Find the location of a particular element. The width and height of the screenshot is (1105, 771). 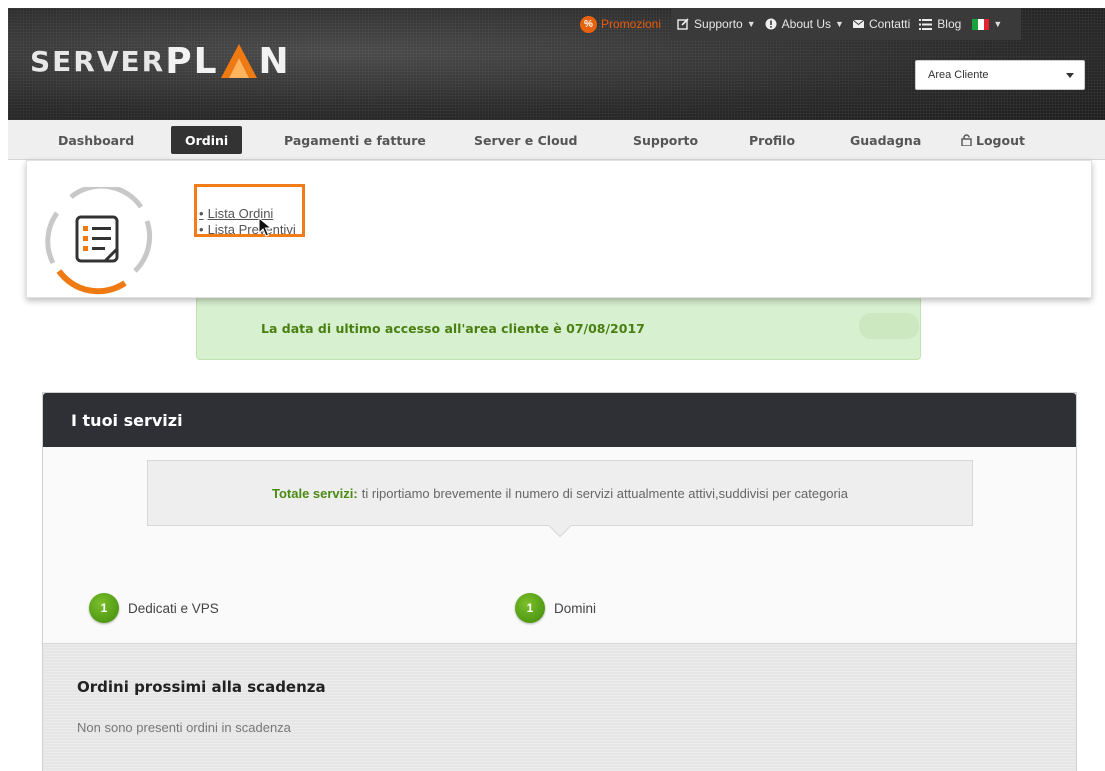

promo-link: % Promozioni is located at coordinates (625, 24).